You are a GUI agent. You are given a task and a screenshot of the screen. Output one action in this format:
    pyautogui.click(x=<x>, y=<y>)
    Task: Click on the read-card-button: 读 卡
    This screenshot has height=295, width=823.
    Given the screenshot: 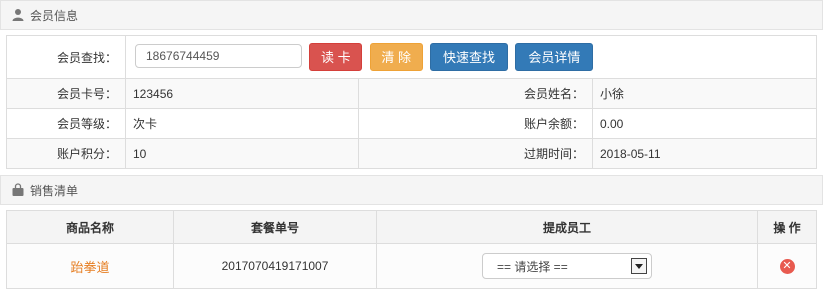 What is the action you would take?
    pyautogui.click(x=336, y=57)
    